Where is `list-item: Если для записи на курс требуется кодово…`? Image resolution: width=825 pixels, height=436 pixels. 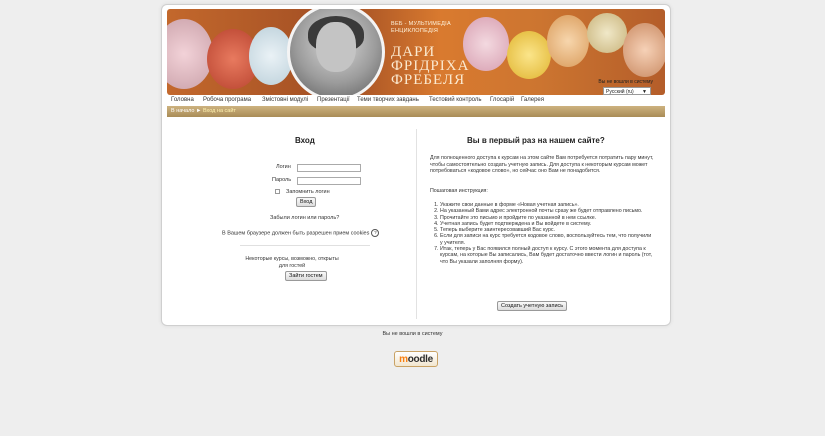 list-item: Если для записи на курс требуется кодово… is located at coordinates (547, 239).